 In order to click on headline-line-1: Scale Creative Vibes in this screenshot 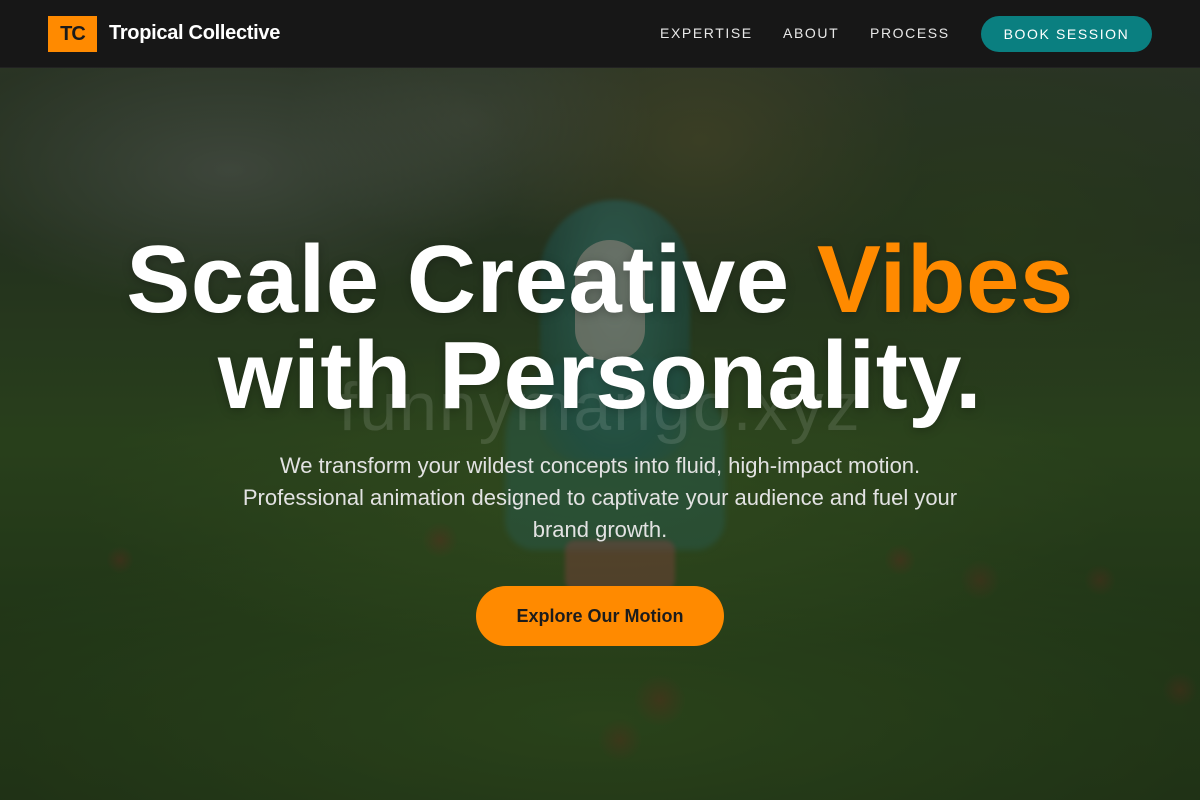, I will do `click(600, 280)`.